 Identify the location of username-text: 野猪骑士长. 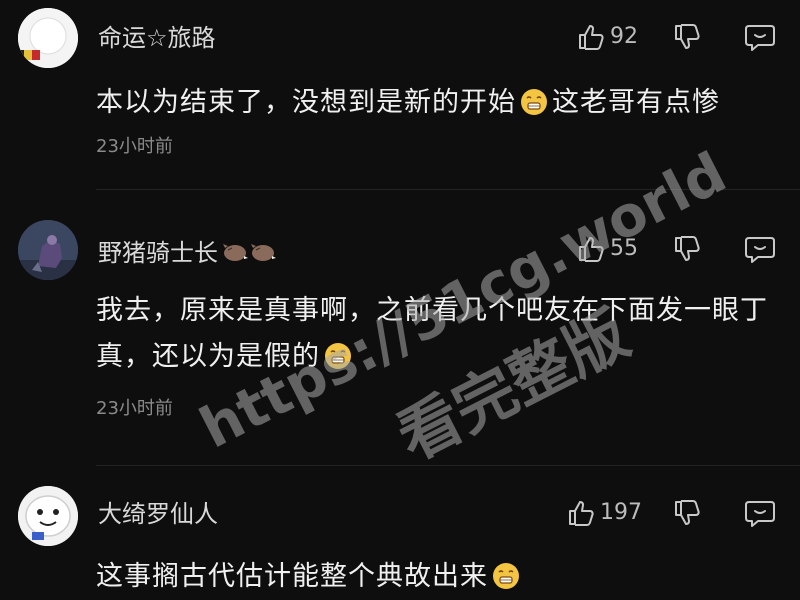
(158, 253).